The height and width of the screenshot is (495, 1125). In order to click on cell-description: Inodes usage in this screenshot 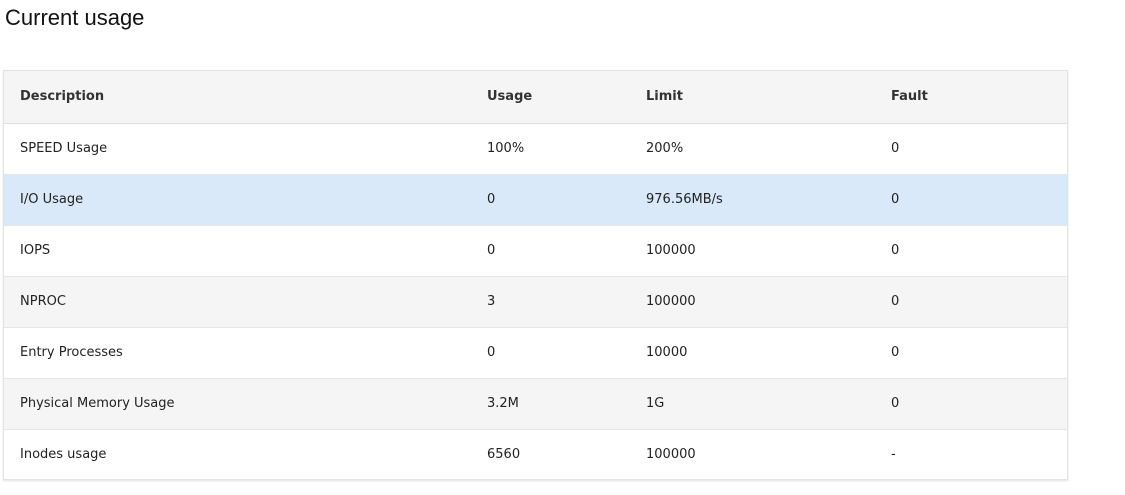, I will do `click(63, 454)`.